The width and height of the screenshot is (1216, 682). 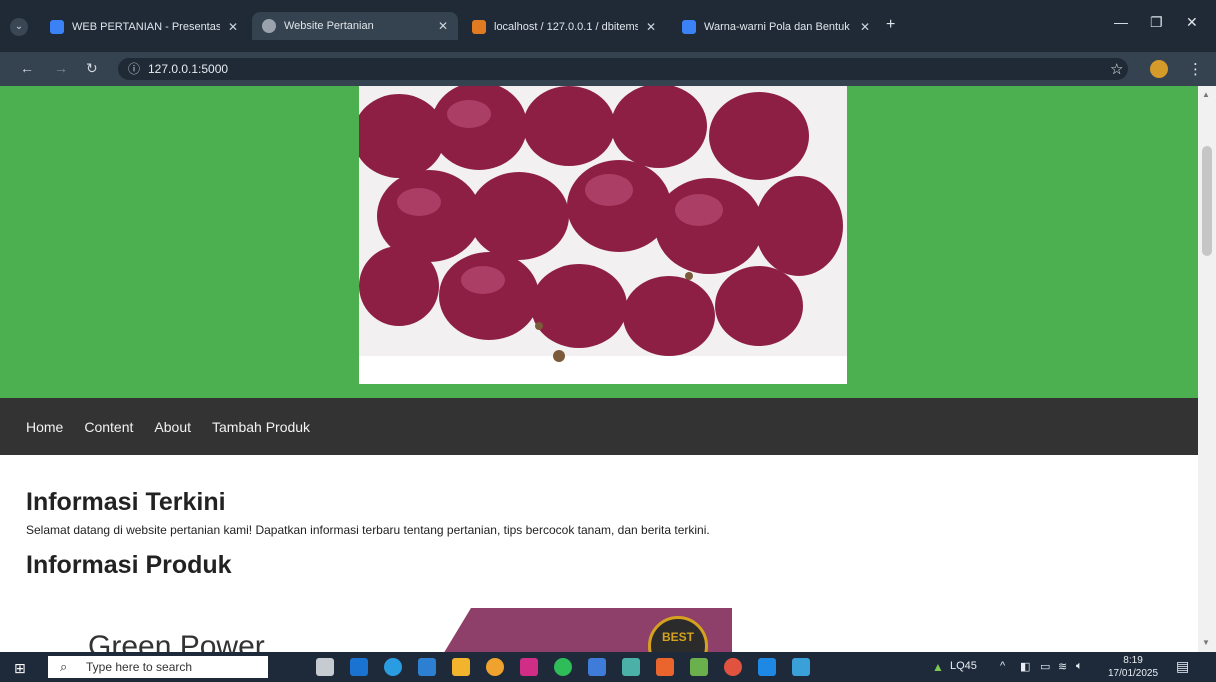 I want to click on extension-icon, so click(x=1159, y=69).